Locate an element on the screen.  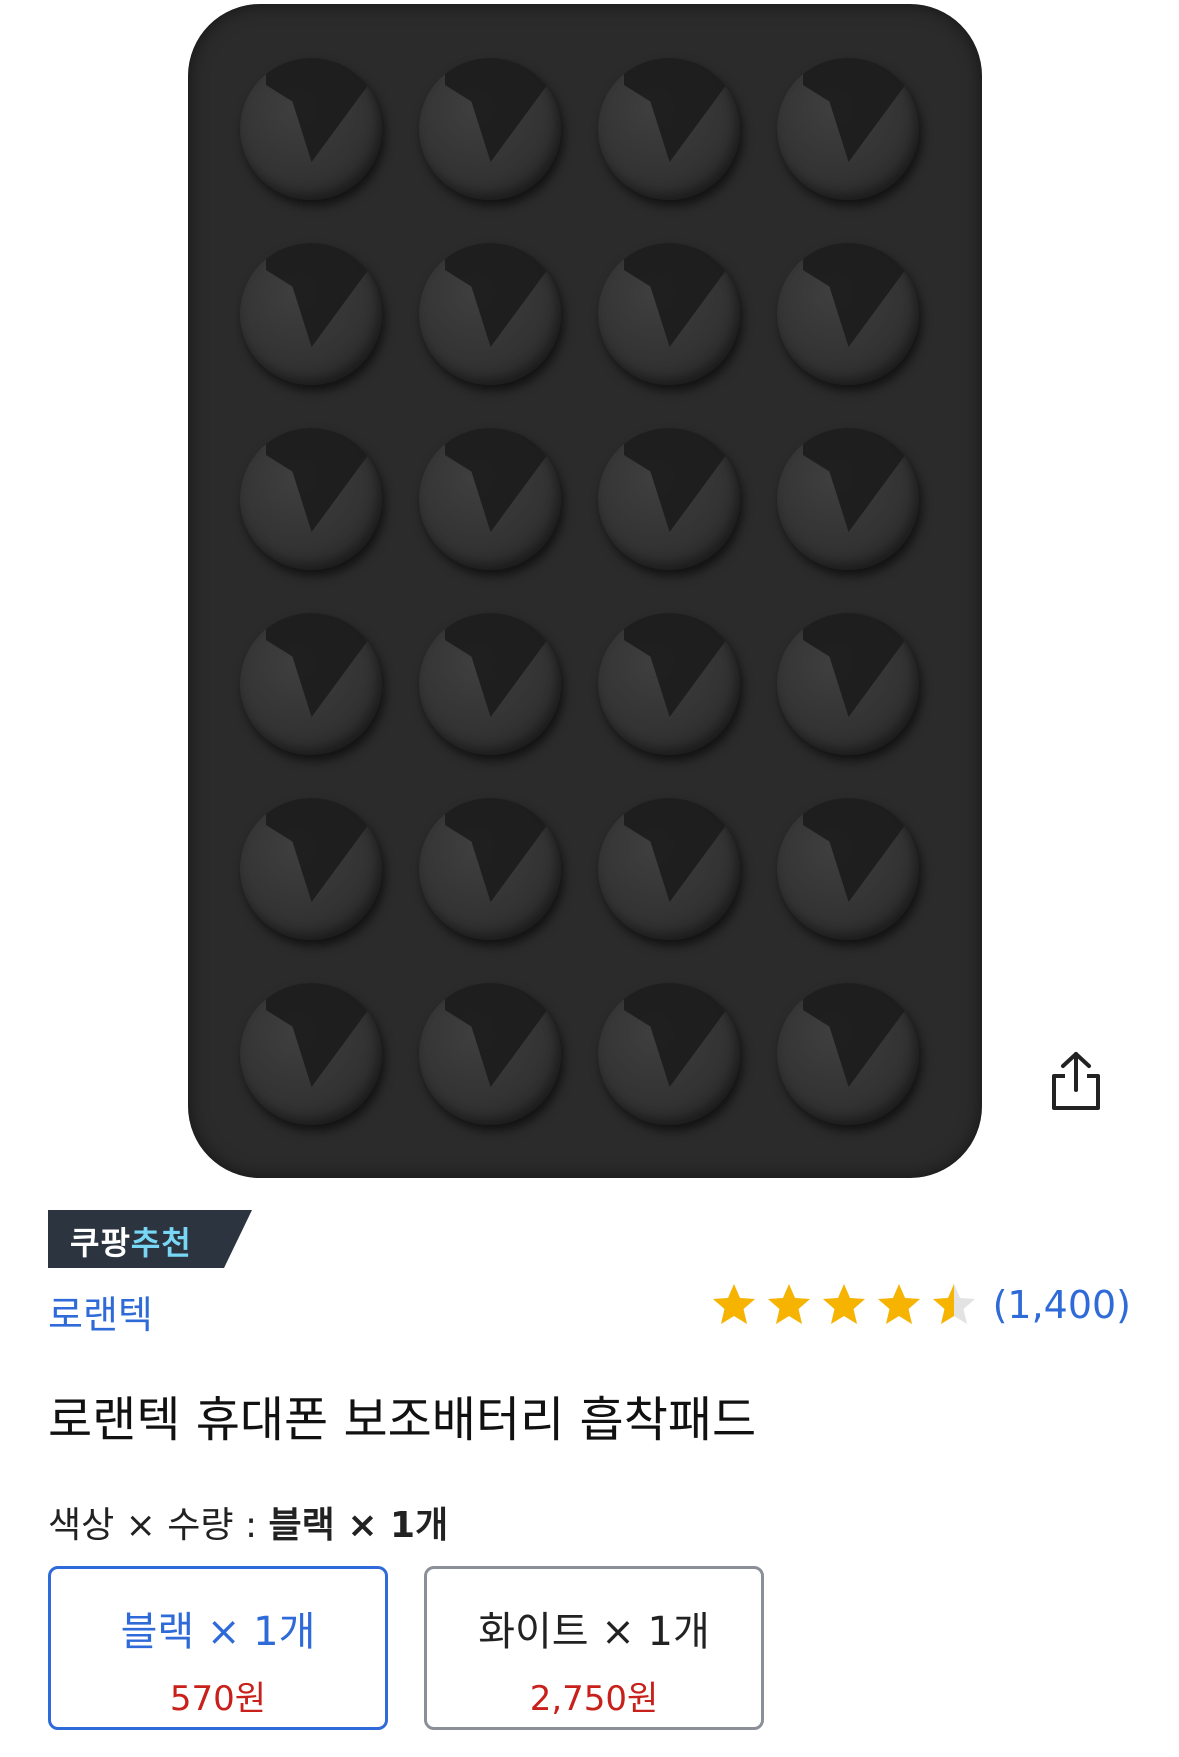
coupang-recommend-badge: 쿠팡추천 is located at coordinates (150, 1239).